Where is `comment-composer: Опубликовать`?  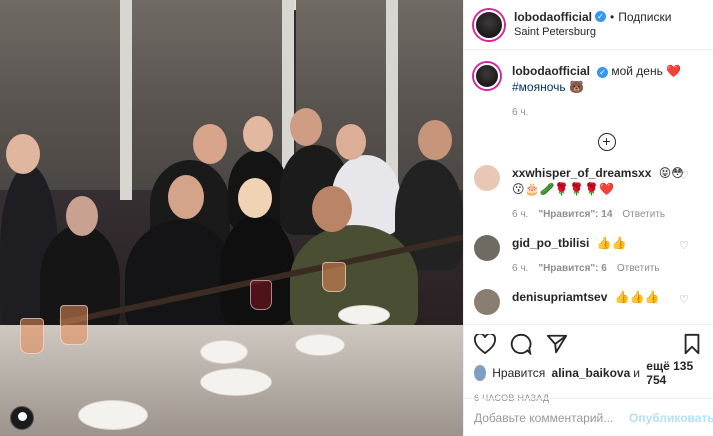 comment-composer: Опубликовать is located at coordinates (588, 417).